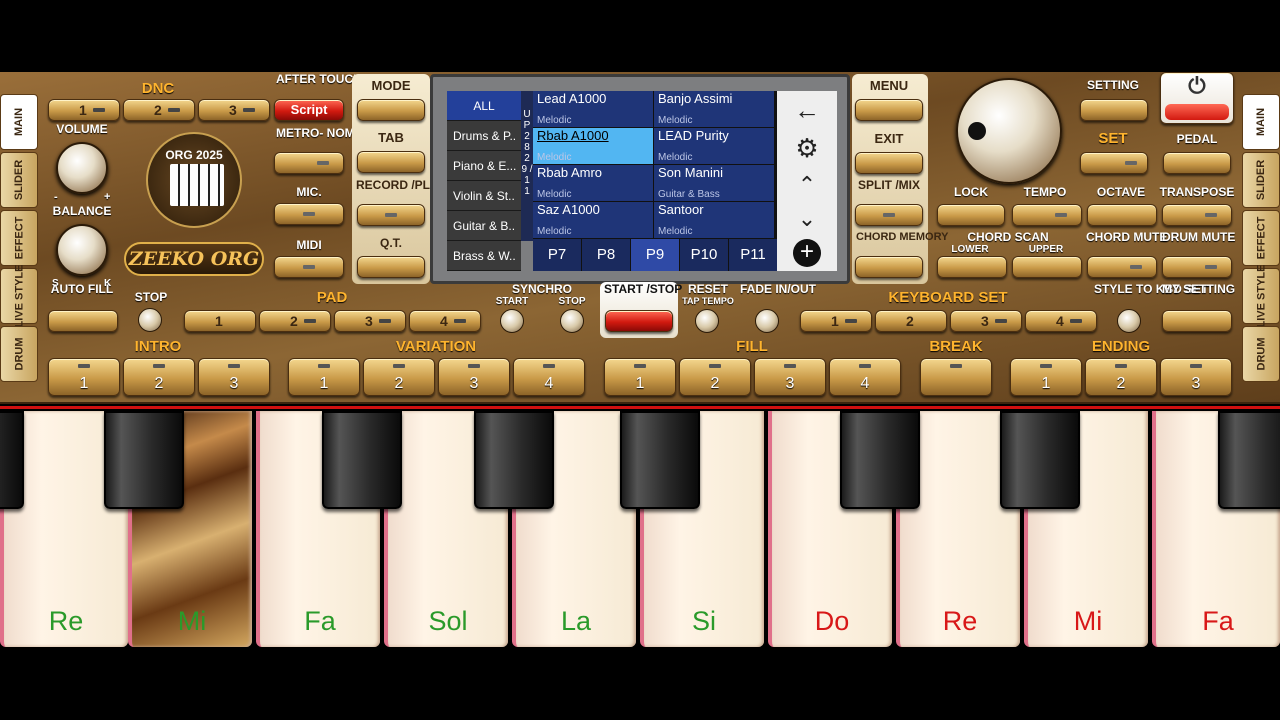 Image resolution: width=1280 pixels, height=720 pixels. Describe the element at coordinates (714, 146) in the screenshot. I see `voice-item: LEAD Purity Melodic` at that location.